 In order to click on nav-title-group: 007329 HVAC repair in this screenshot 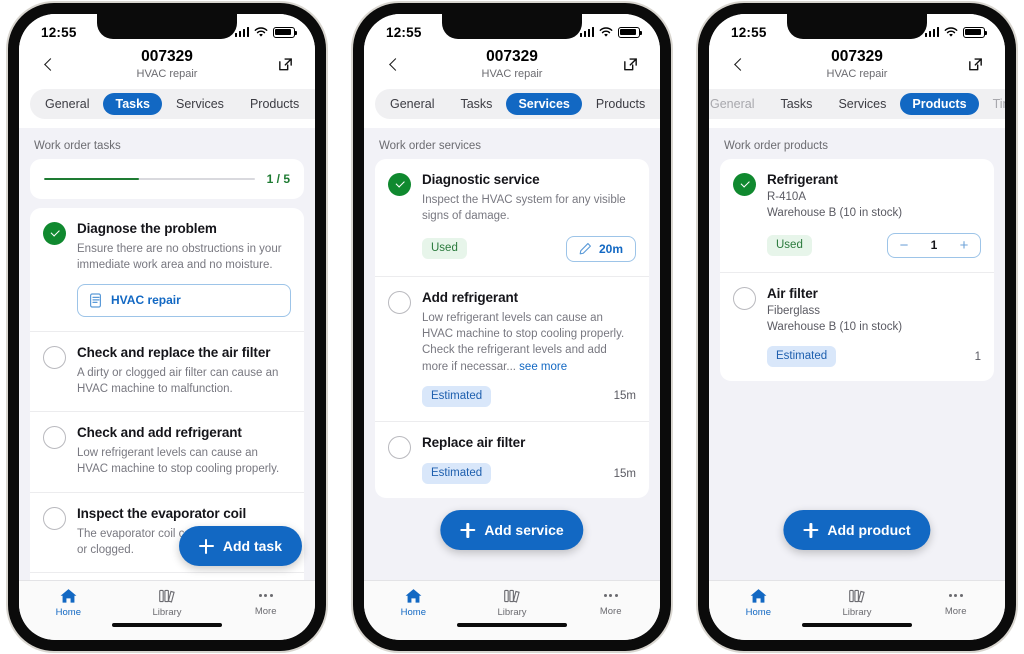, I will do `click(857, 64)`.